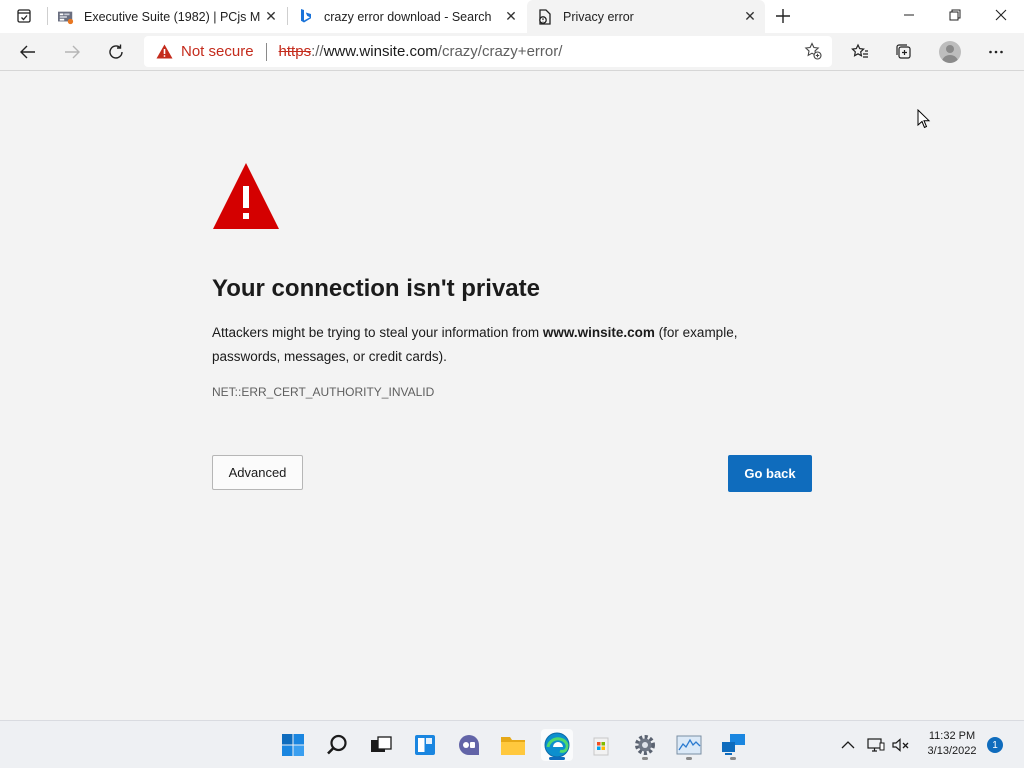 The width and height of the screenshot is (1024, 768). I want to click on active-indicator, so click(557, 758).